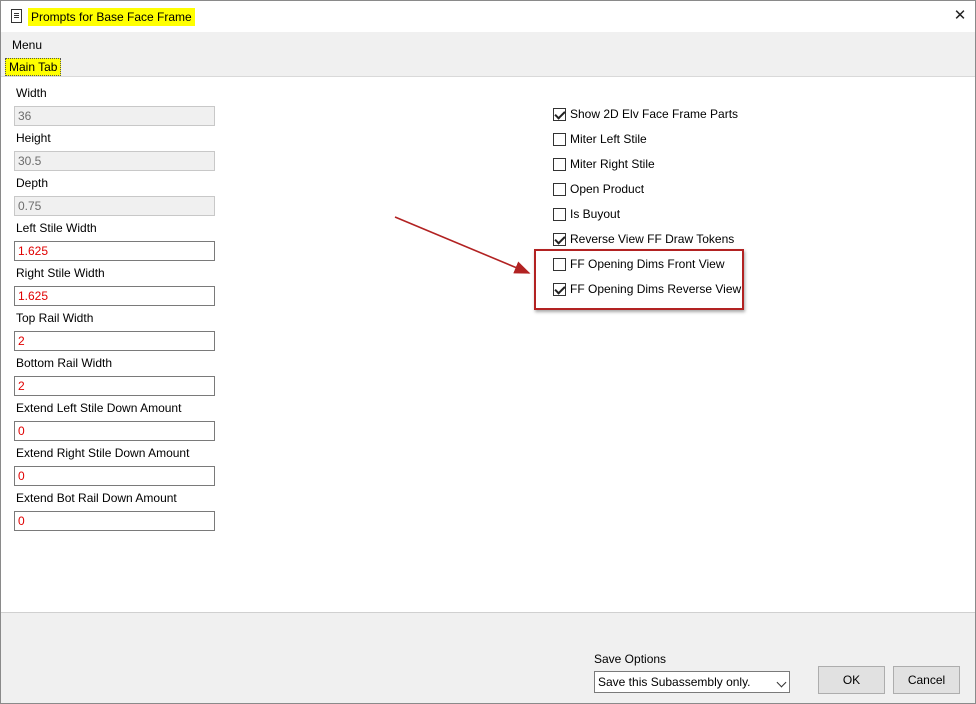 The image size is (976, 704). I want to click on chevron-down-icon, so click(781, 682).